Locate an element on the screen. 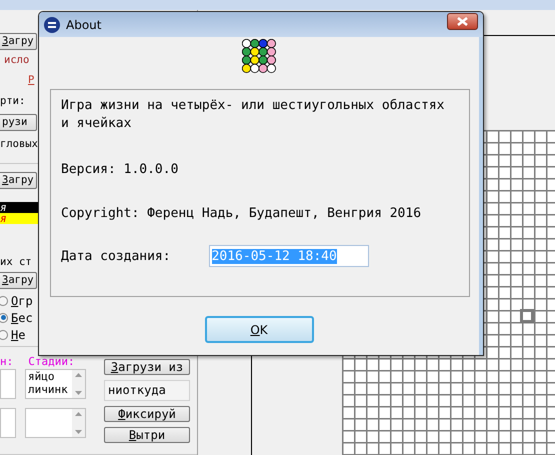 The width and height of the screenshot is (555, 455). radio-label: Бес is located at coordinates (22, 317).